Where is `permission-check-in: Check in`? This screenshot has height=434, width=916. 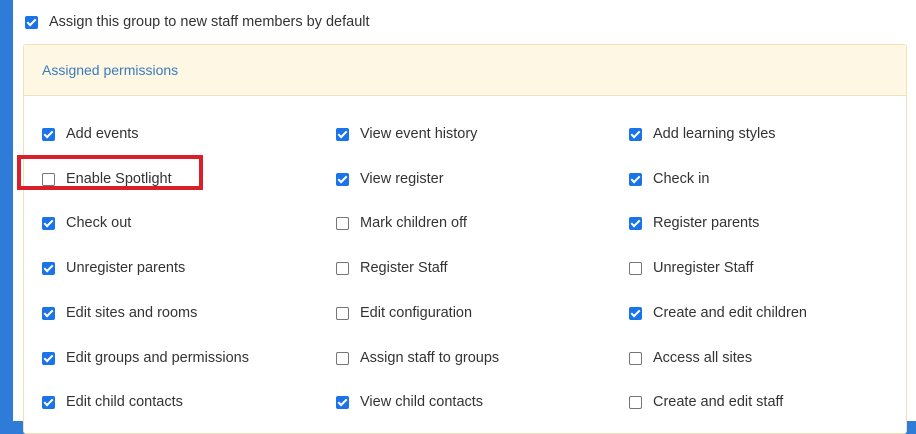
permission-check-in: Check in is located at coordinates (669, 179).